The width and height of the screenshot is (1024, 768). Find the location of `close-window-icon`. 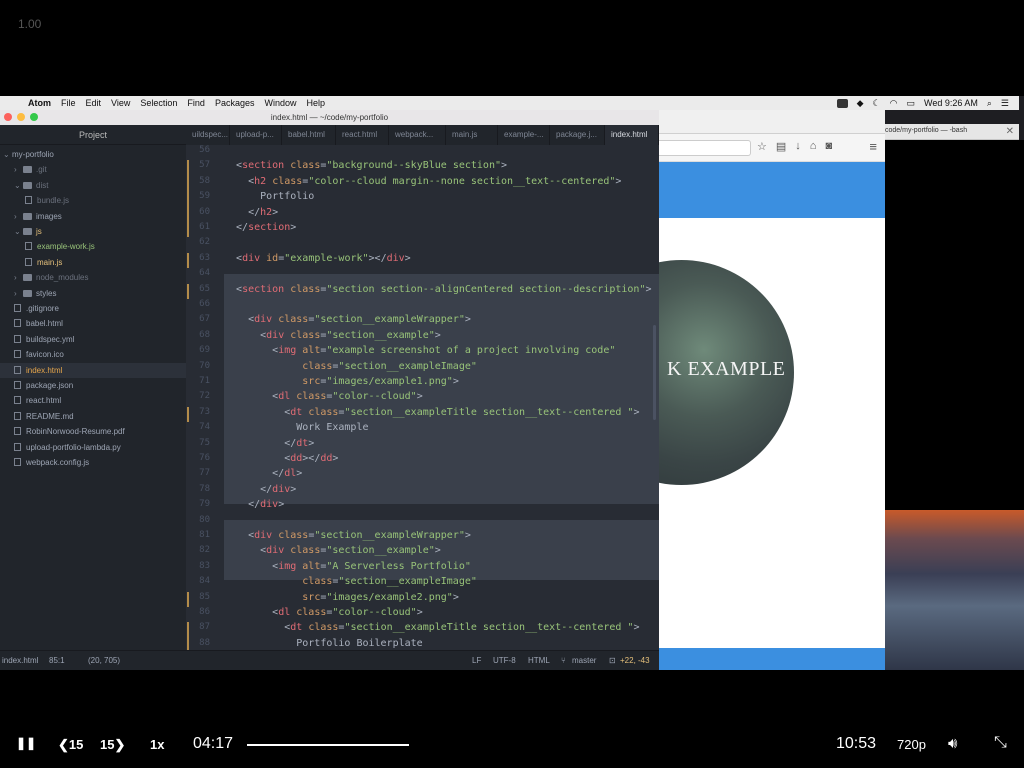

close-window-icon is located at coordinates (8, 117).